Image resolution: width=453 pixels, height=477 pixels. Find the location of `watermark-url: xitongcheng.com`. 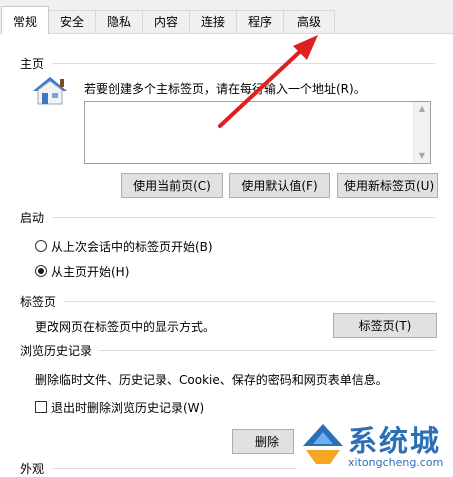

watermark-url: xitongcheng.com is located at coordinates (396, 462).